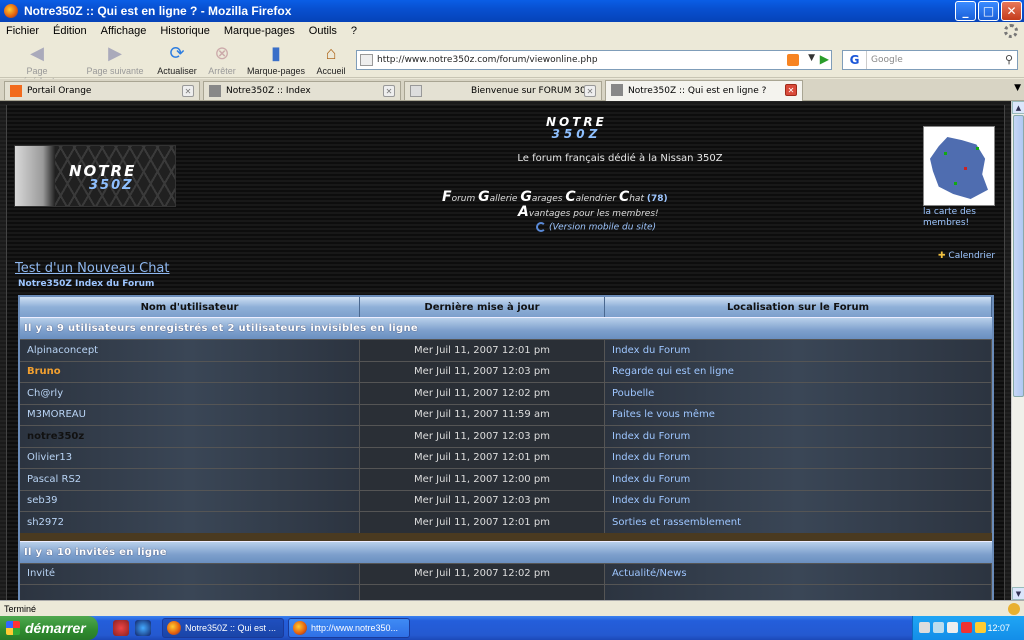  What do you see at coordinates (938, 627) in the screenshot?
I see `volume-icon` at bounding box center [938, 627].